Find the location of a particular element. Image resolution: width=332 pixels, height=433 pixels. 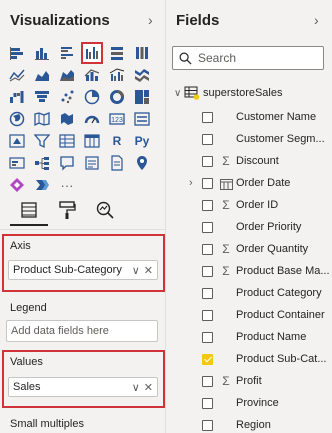

field-item: Order Priority is located at coordinates (249, 227).